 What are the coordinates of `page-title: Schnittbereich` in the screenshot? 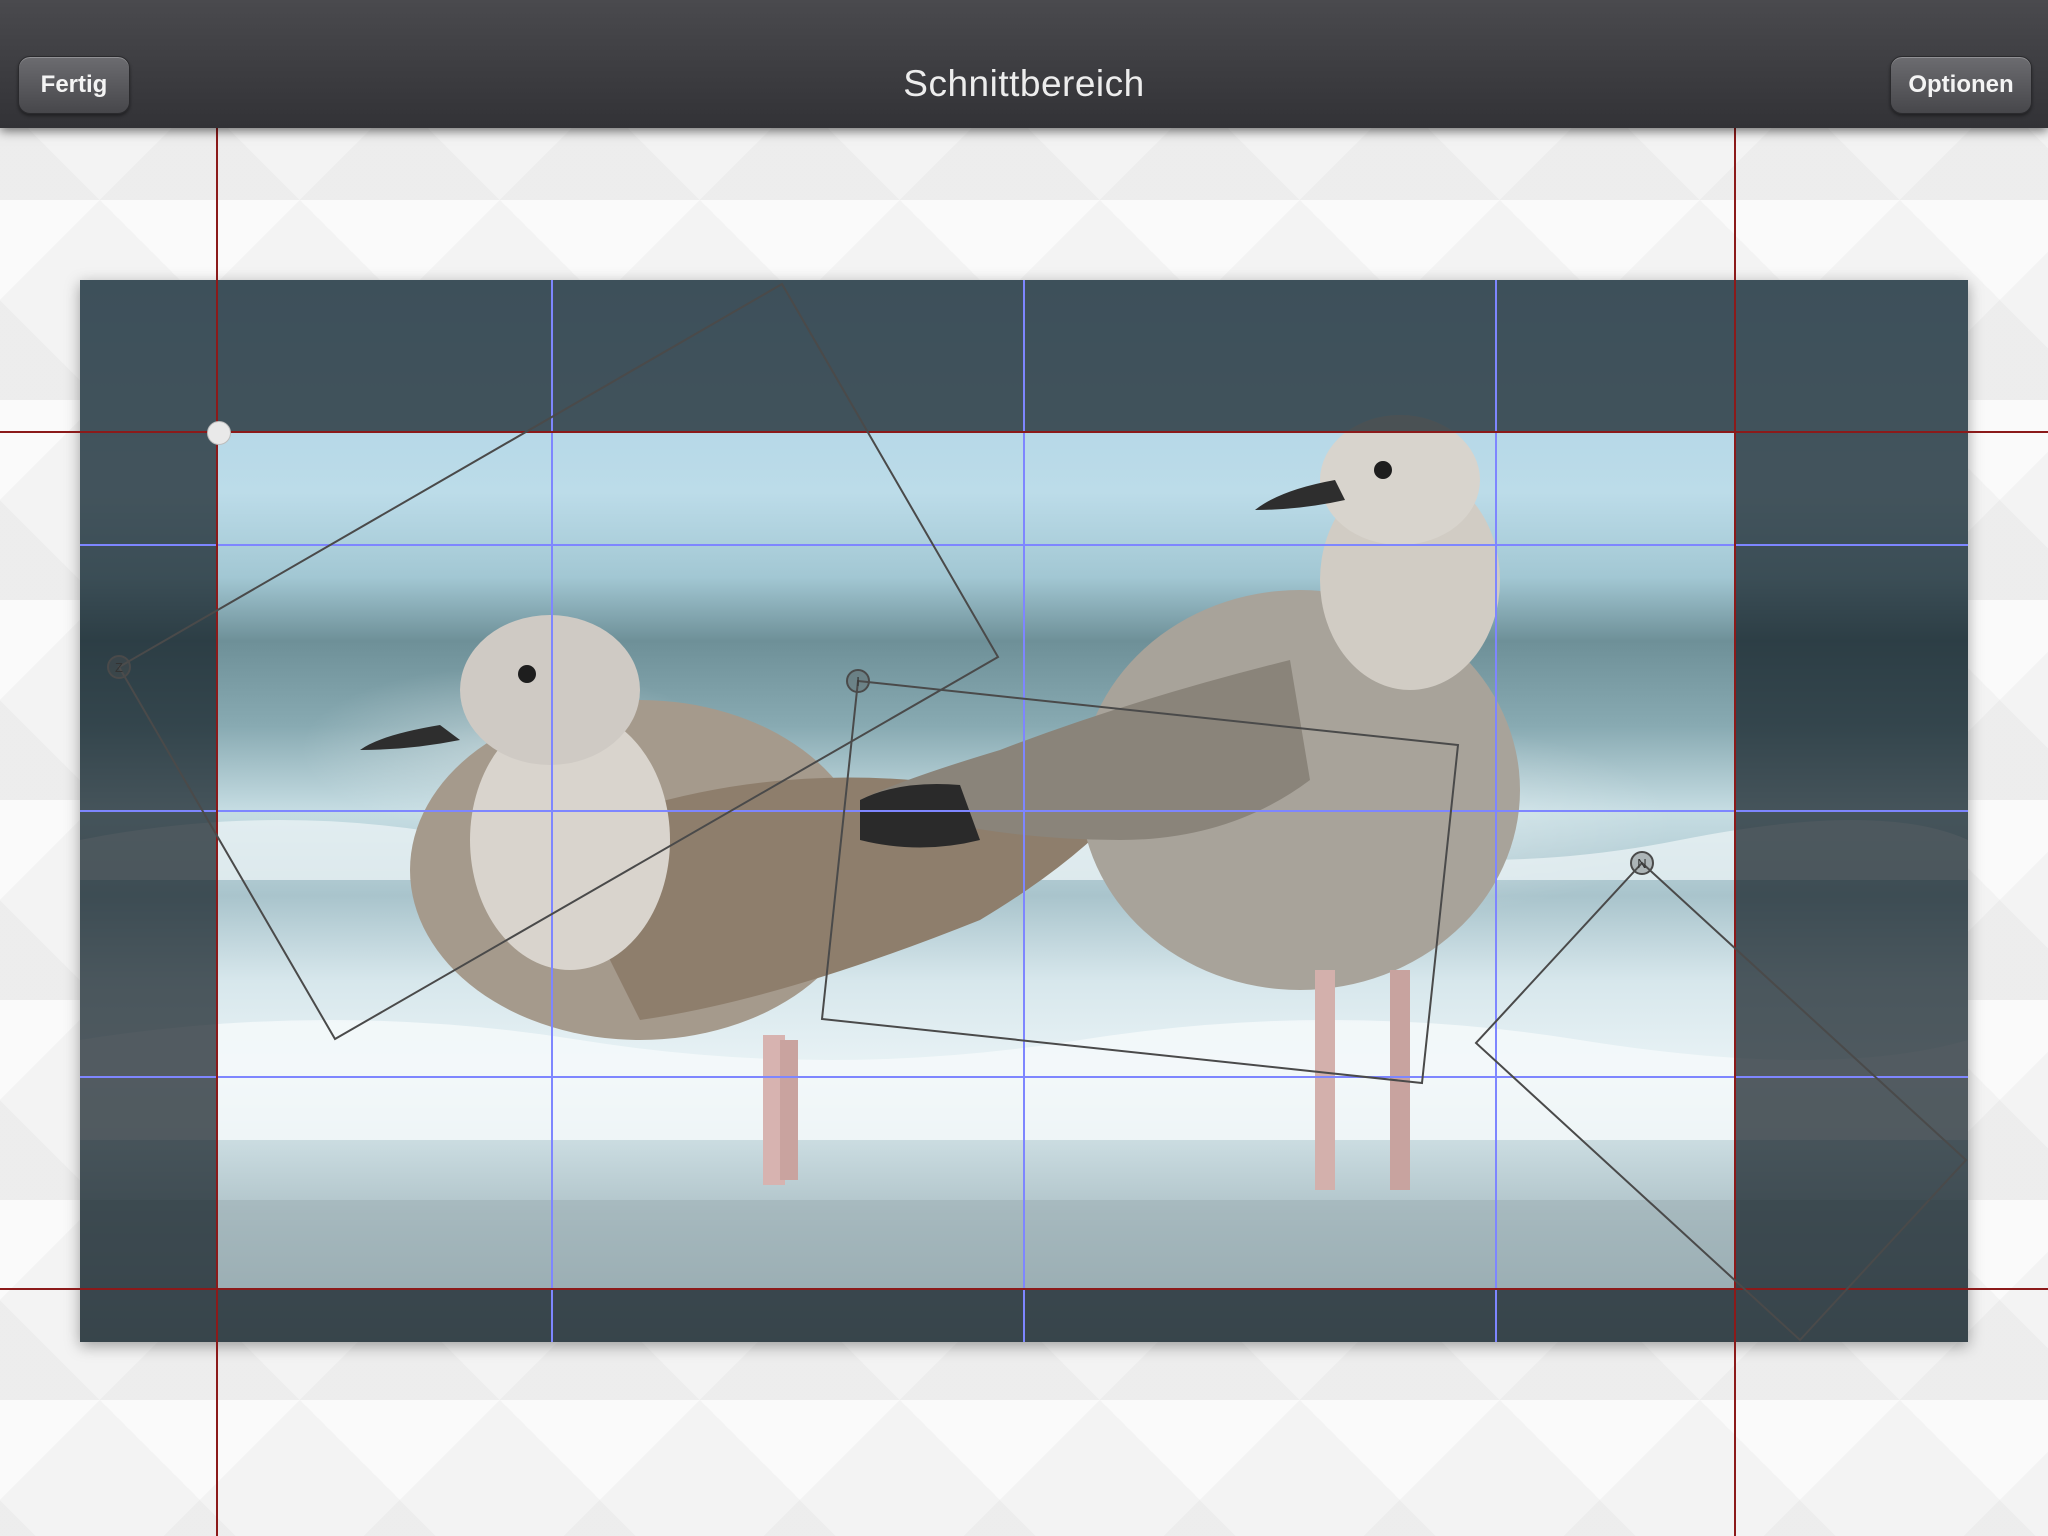 It's located at (1024, 83).